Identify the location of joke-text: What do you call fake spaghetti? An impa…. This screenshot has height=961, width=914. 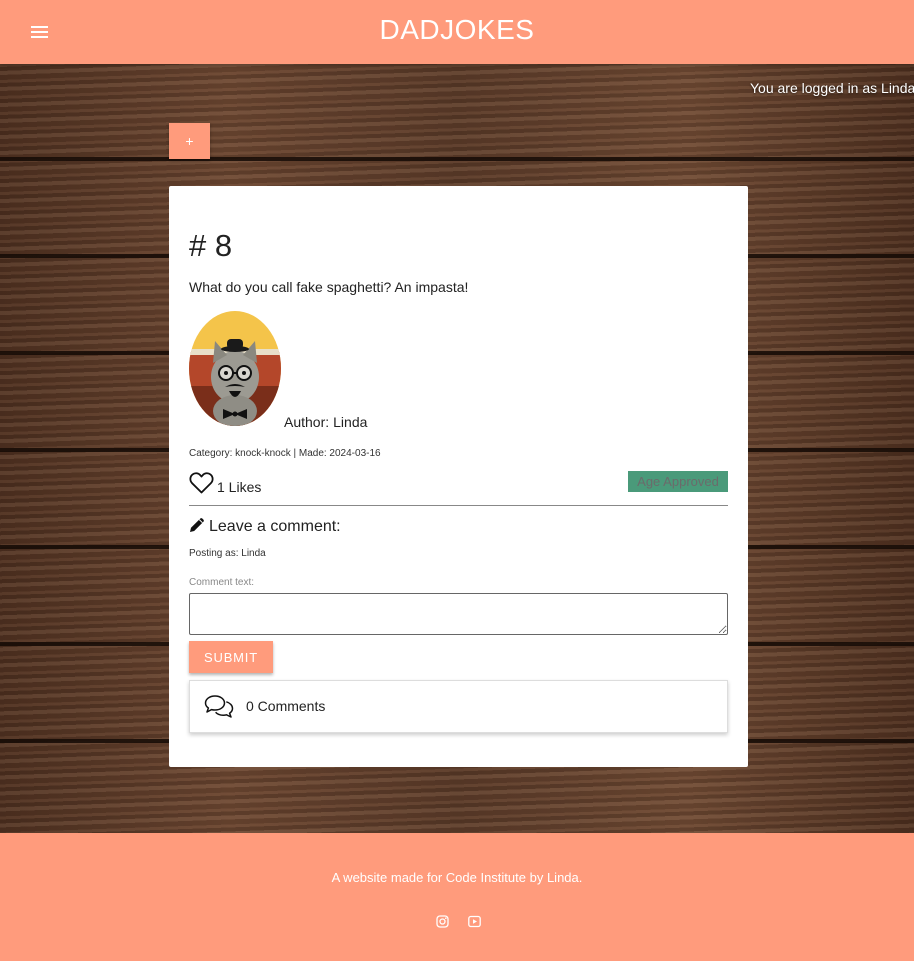
(329, 287).